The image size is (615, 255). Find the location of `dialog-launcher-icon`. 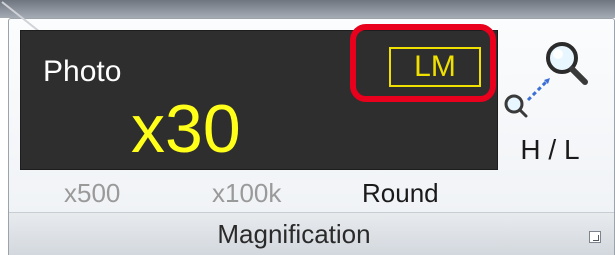

dialog-launcher-icon is located at coordinates (595, 237).